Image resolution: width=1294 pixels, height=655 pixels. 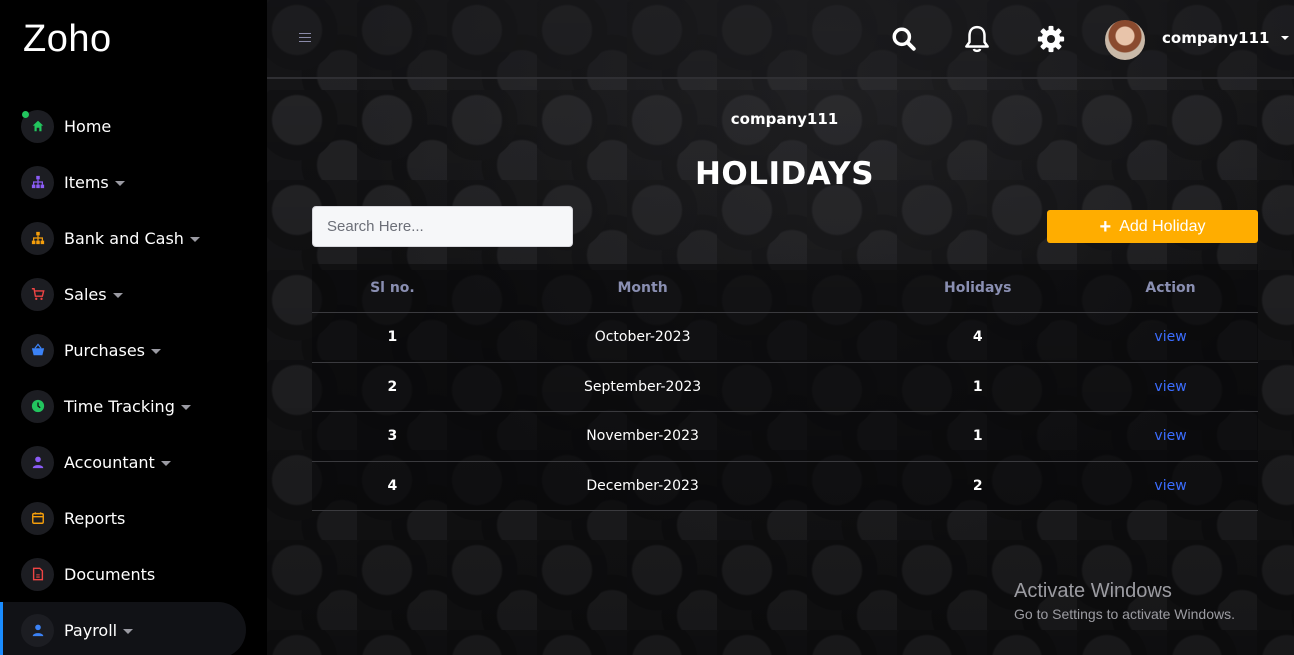 I want to click on column-header-action: Action, so click(x=1170, y=288).